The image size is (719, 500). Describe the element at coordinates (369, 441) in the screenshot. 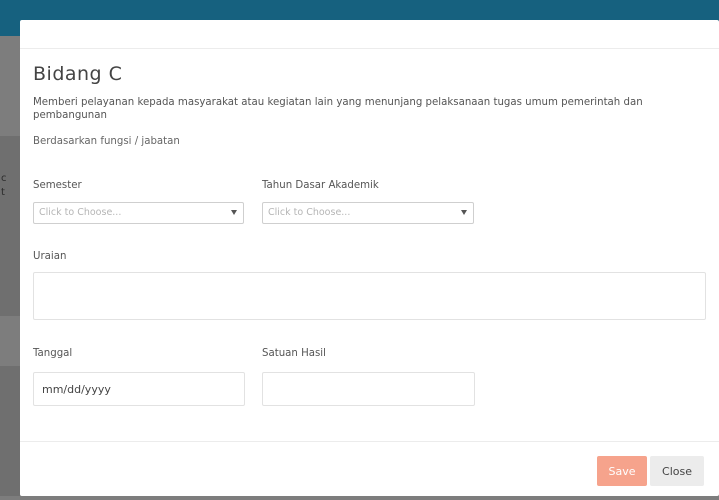

I see `modal-footer-divider` at that location.